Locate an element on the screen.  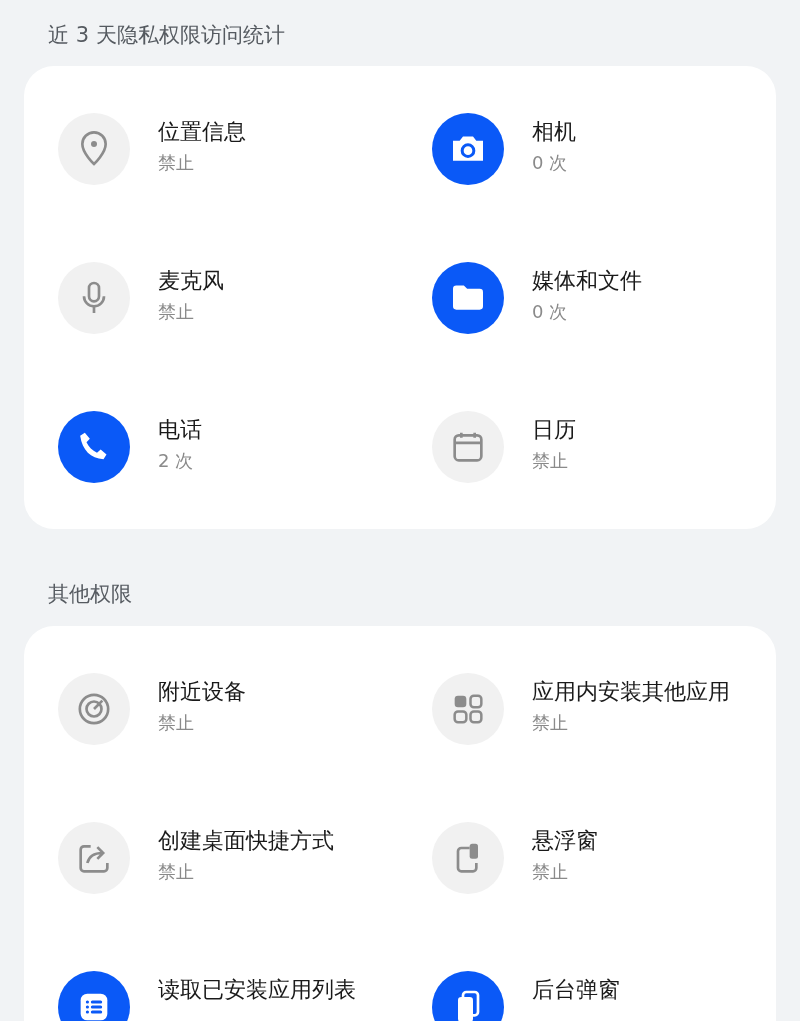
section-header: 近 3 天隐私权限访问统计 is located at coordinates (166, 35).